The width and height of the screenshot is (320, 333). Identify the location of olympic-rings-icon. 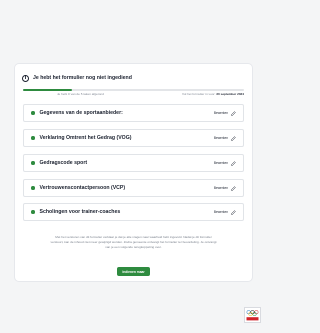
(252, 315).